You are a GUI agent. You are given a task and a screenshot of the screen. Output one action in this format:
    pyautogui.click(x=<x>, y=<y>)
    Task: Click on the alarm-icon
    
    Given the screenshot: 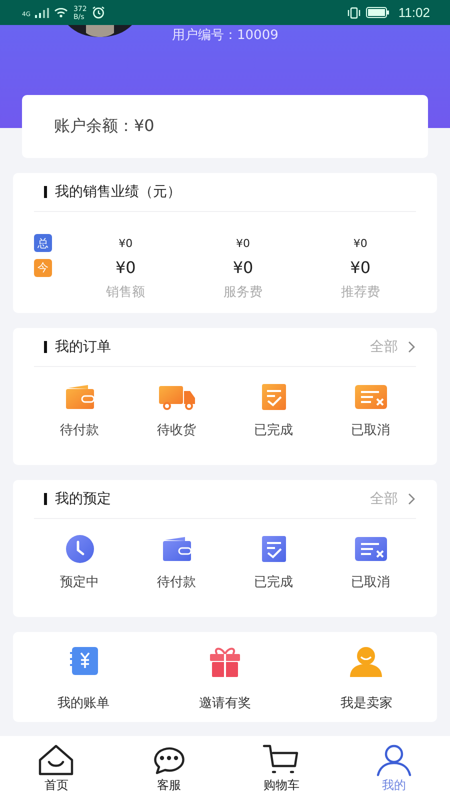 What is the action you would take?
    pyautogui.click(x=98, y=12)
    